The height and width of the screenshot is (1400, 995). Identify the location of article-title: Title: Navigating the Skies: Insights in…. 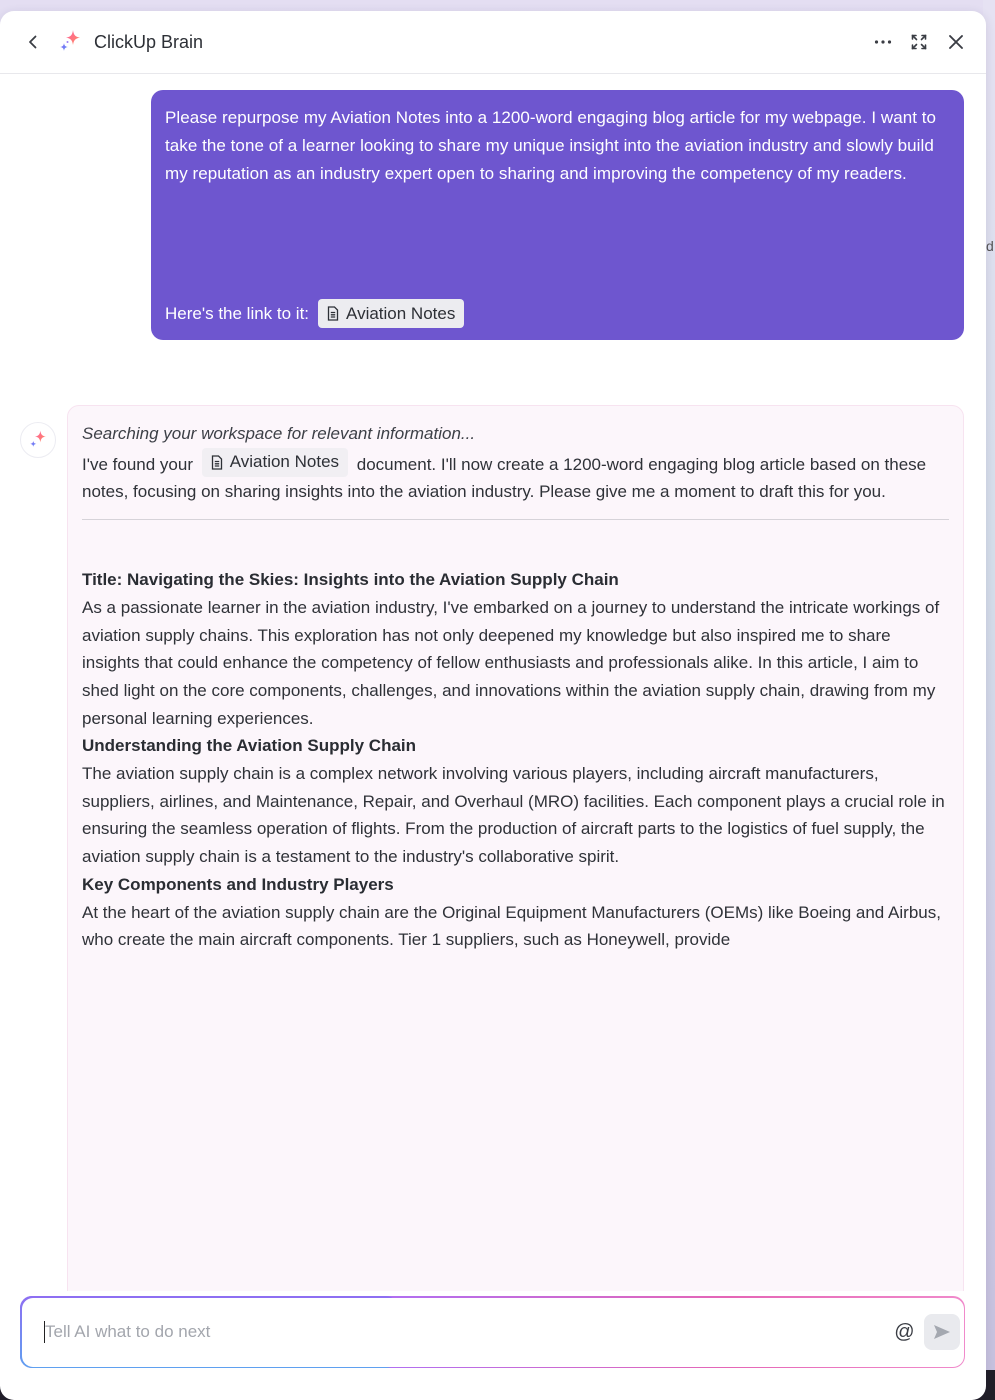
(350, 580).